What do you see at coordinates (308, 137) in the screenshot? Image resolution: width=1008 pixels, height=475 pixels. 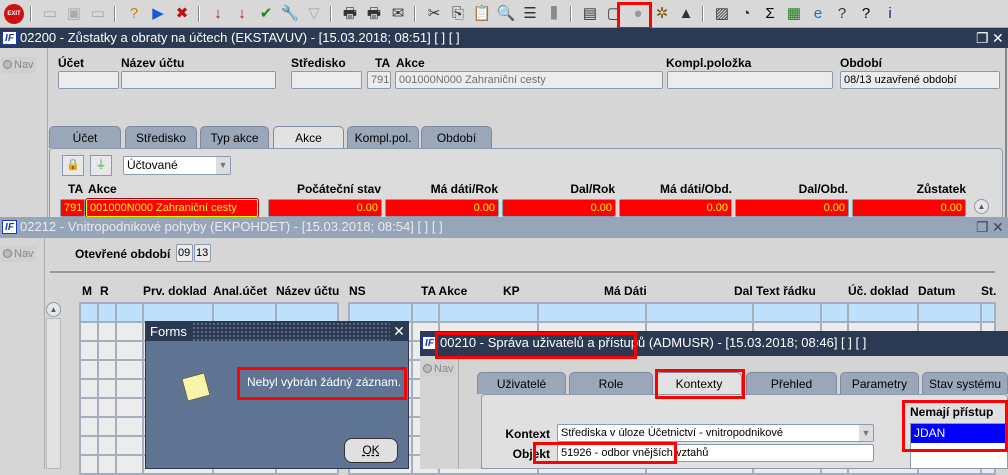 I see `tab-3: Akce` at bounding box center [308, 137].